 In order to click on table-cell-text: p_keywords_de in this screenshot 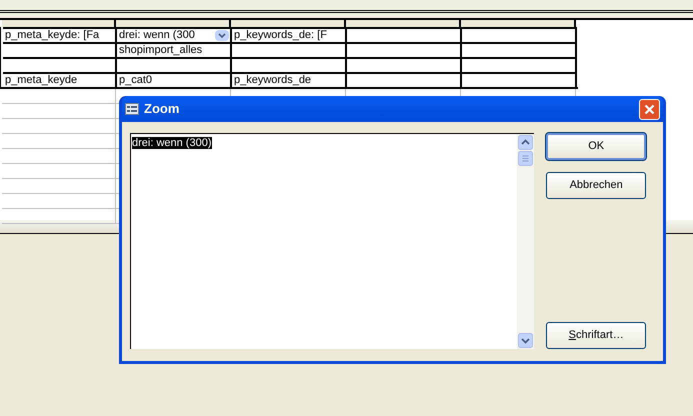, I will do `click(273, 80)`.